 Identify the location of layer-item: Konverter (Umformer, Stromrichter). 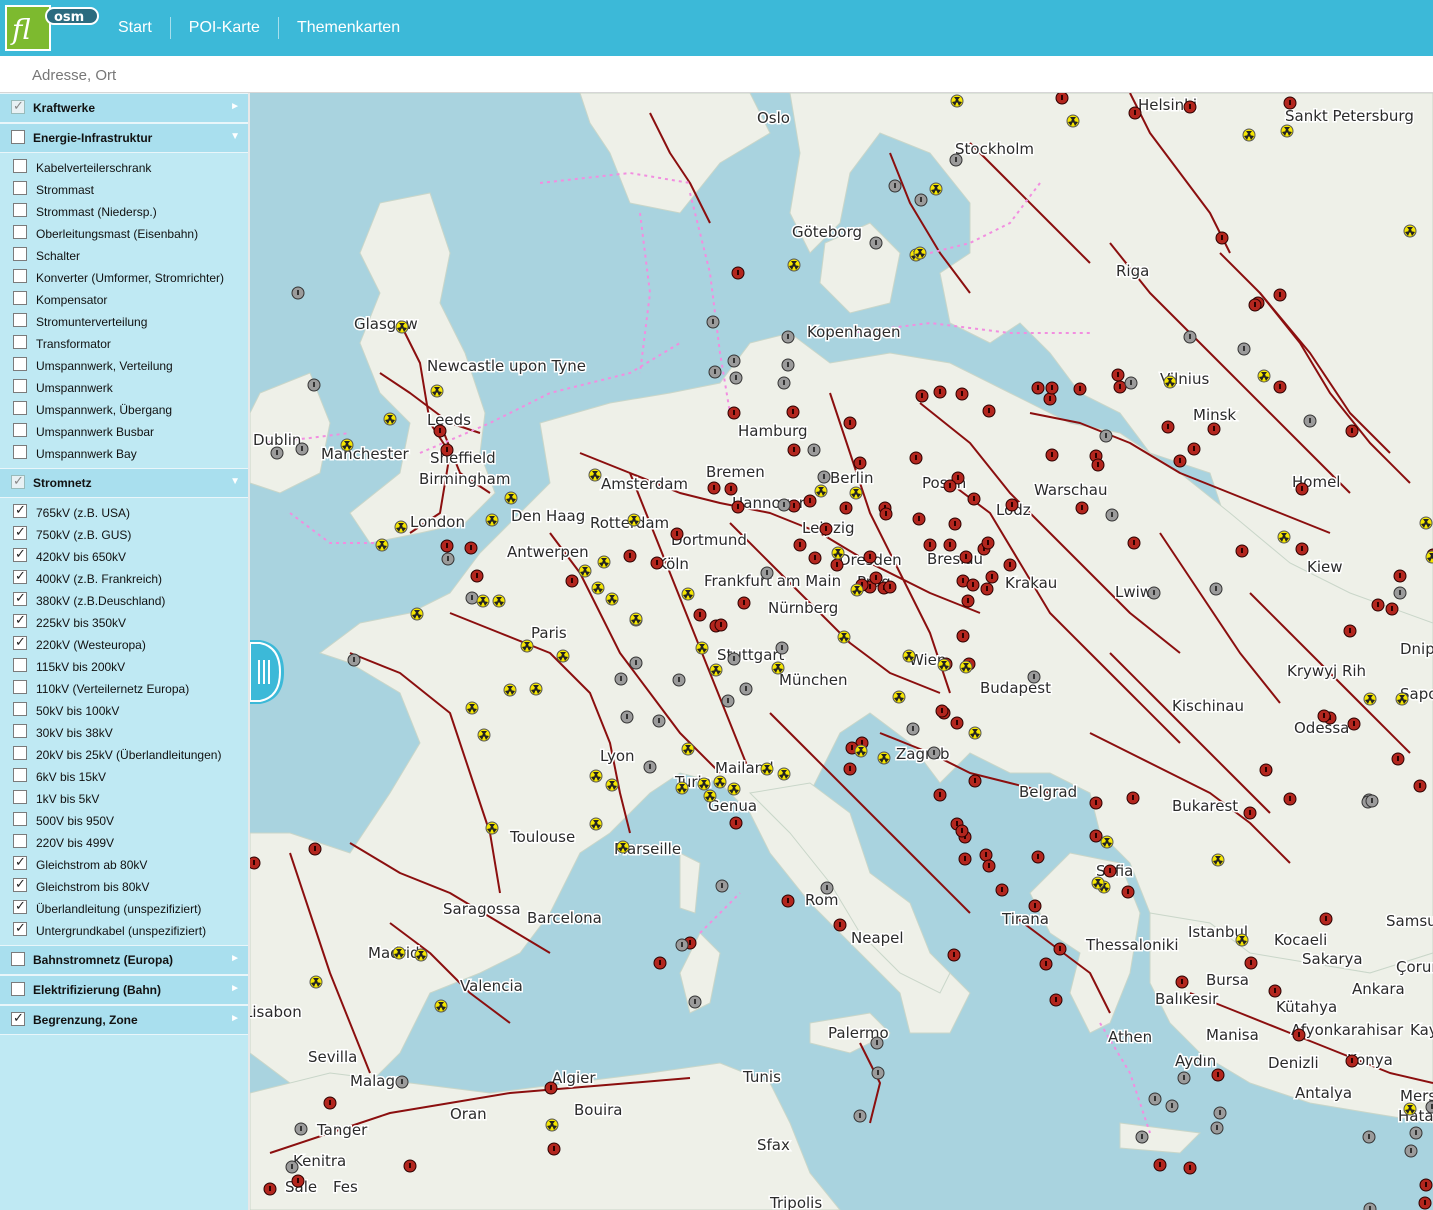
(124, 277).